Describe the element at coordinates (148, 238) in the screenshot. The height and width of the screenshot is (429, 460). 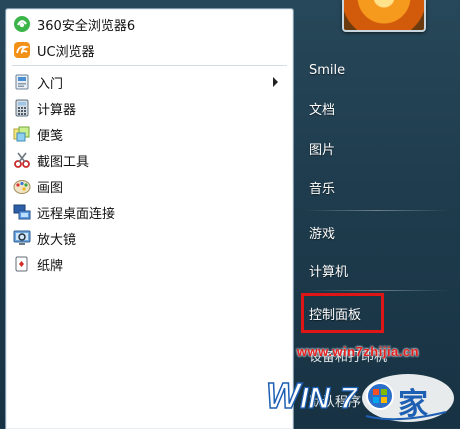
I see `program-item-magnifier: 放大镜` at that location.